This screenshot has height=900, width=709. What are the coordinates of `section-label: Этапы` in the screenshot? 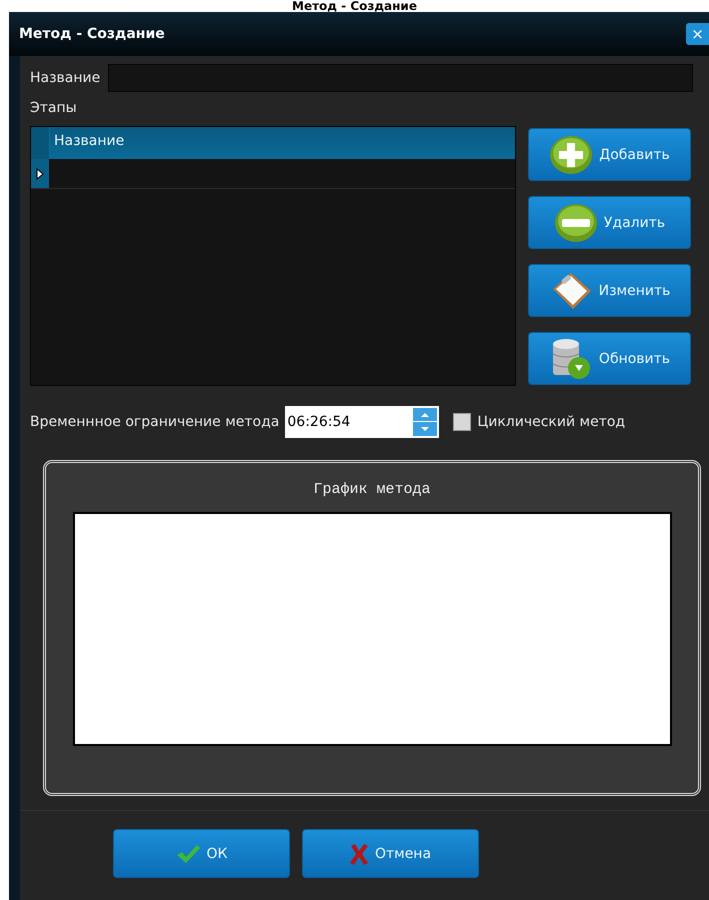 It's located at (54, 108).